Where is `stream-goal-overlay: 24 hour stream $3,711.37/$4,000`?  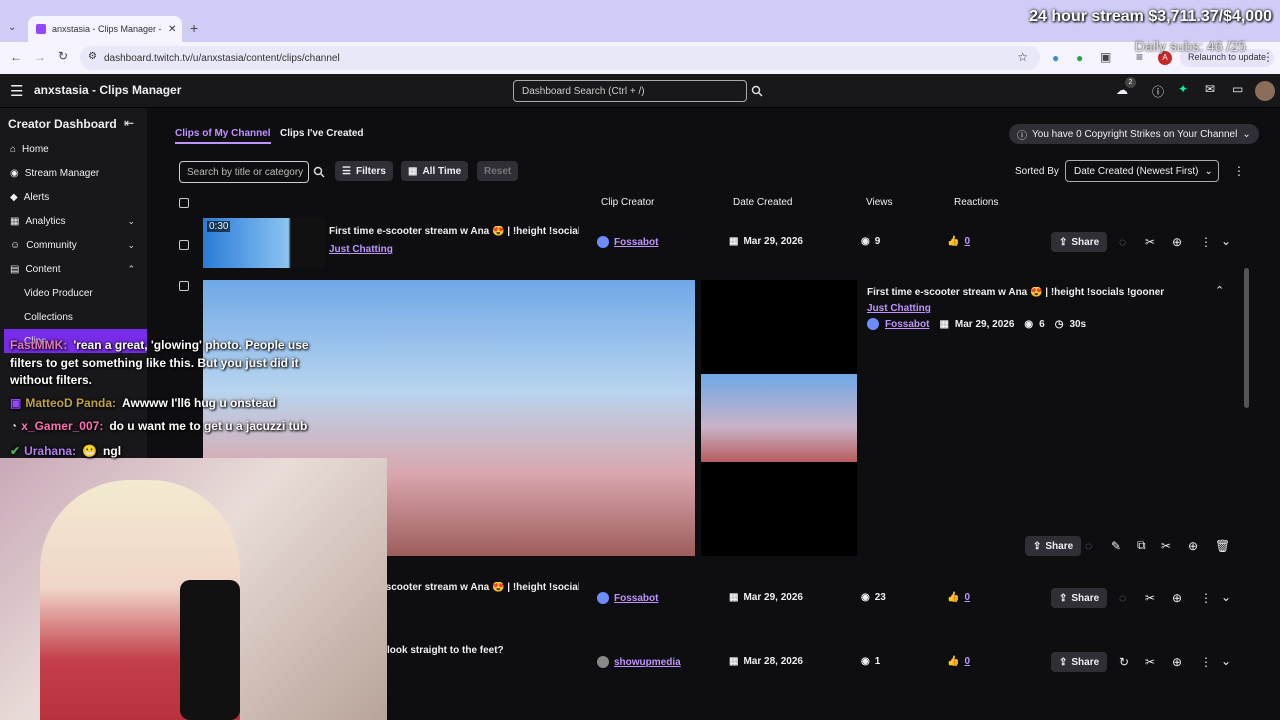 stream-goal-overlay: 24 hour stream $3,711.37/$4,000 is located at coordinates (1150, 16).